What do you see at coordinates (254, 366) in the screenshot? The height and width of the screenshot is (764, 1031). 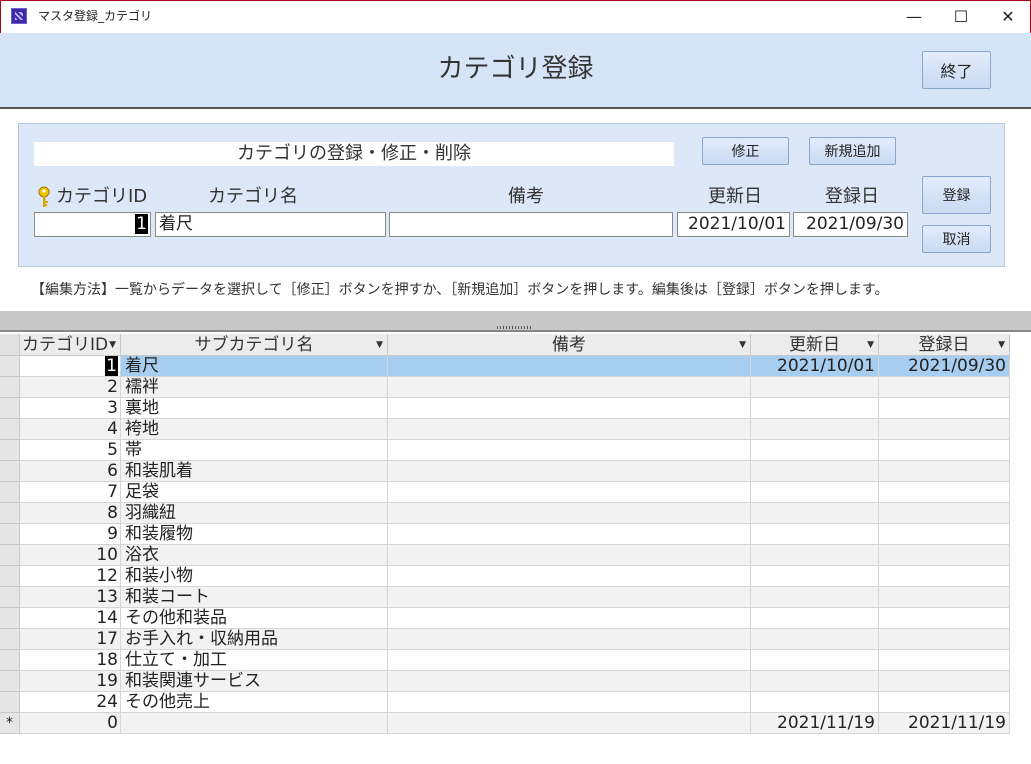 I see `cell-name: 着尺` at bounding box center [254, 366].